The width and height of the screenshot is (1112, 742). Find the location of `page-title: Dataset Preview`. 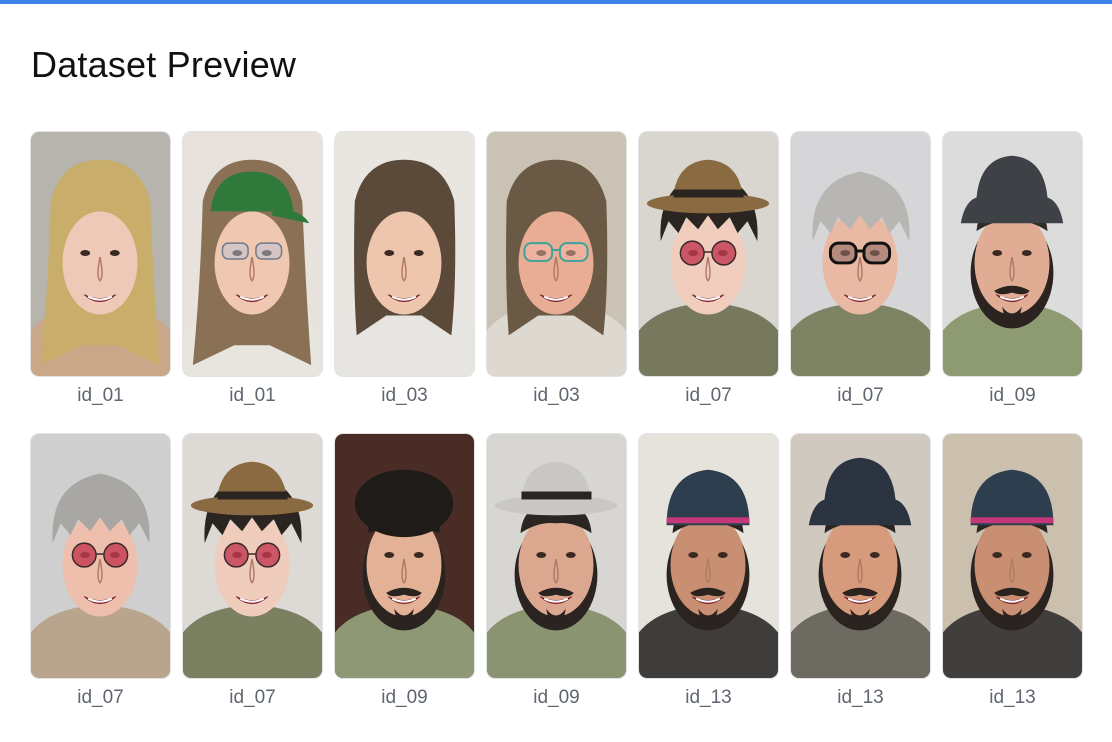

page-title: Dataset Preview is located at coordinates (164, 64).